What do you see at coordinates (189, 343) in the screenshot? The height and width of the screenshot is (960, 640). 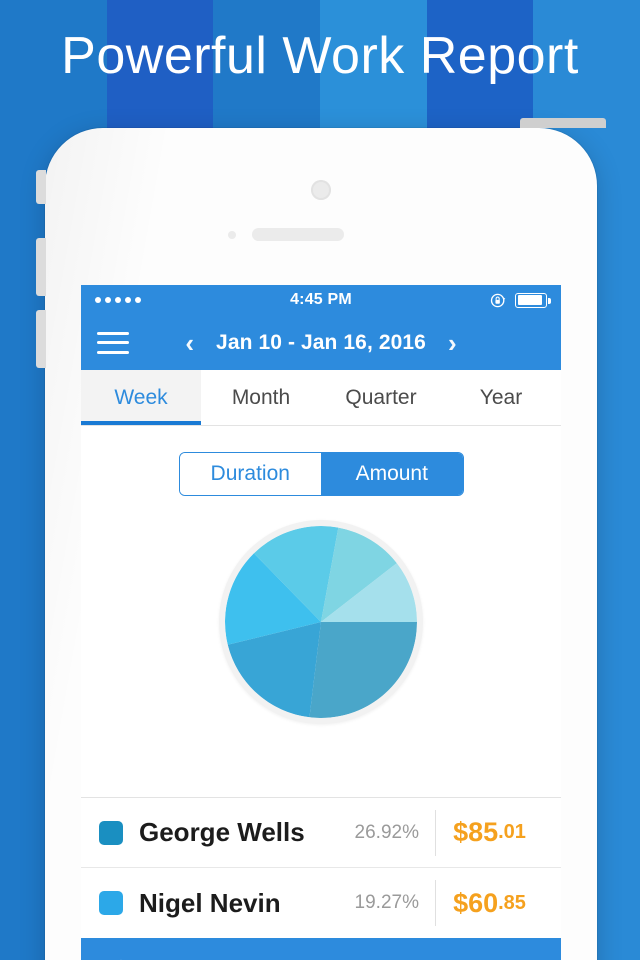 I see `previous-period-button: ‹` at bounding box center [189, 343].